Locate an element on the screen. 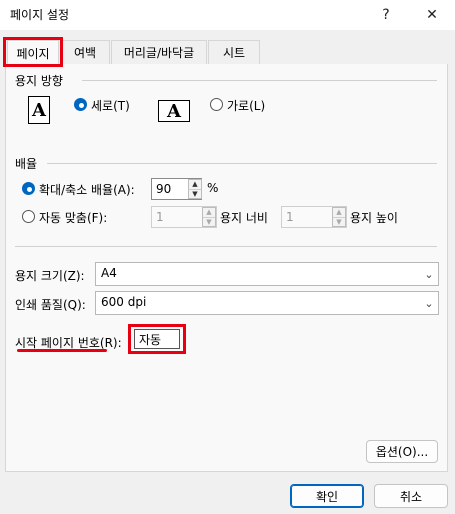 Image resolution: width=455 pixels, height=514 pixels. print-quality-label: 인쇄 품질(Q): is located at coordinates (50, 305).